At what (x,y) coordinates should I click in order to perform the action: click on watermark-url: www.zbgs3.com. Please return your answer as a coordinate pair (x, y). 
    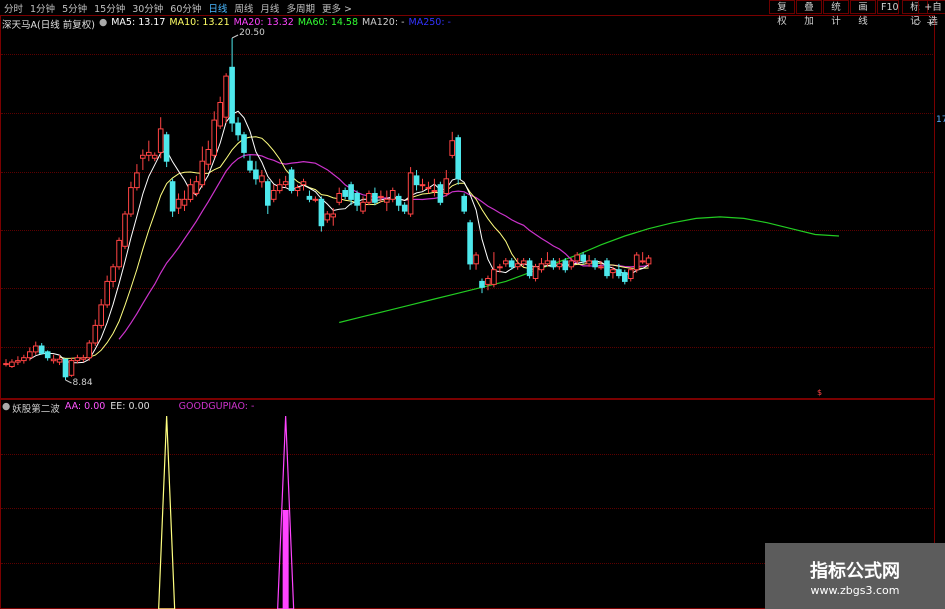
    Looking at the image, I should click on (855, 590).